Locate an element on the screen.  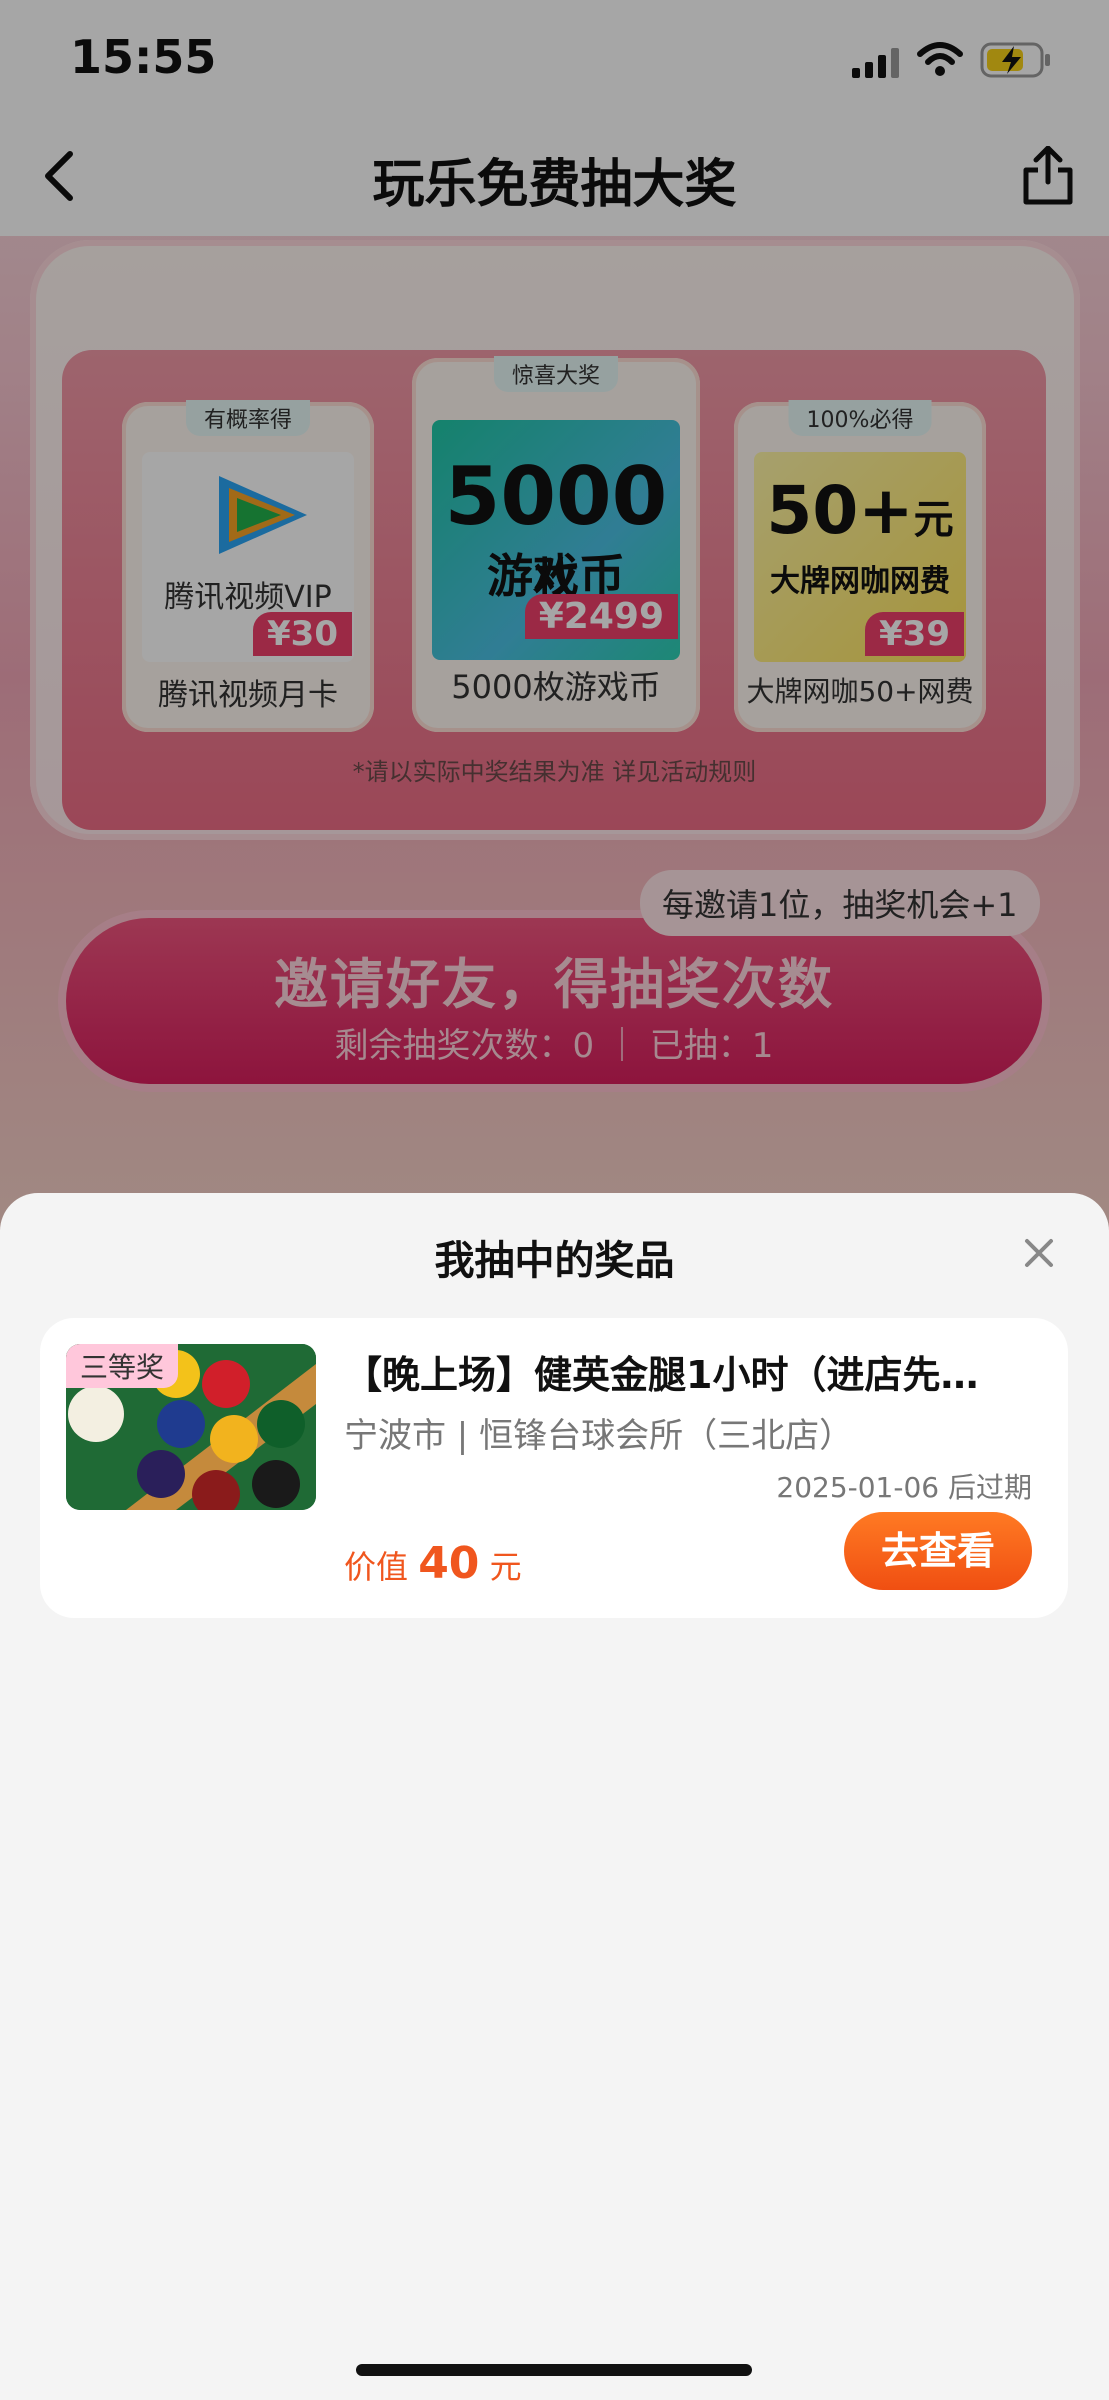
prize-tier-badge: 三等奖 is located at coordinates (122, 1366).